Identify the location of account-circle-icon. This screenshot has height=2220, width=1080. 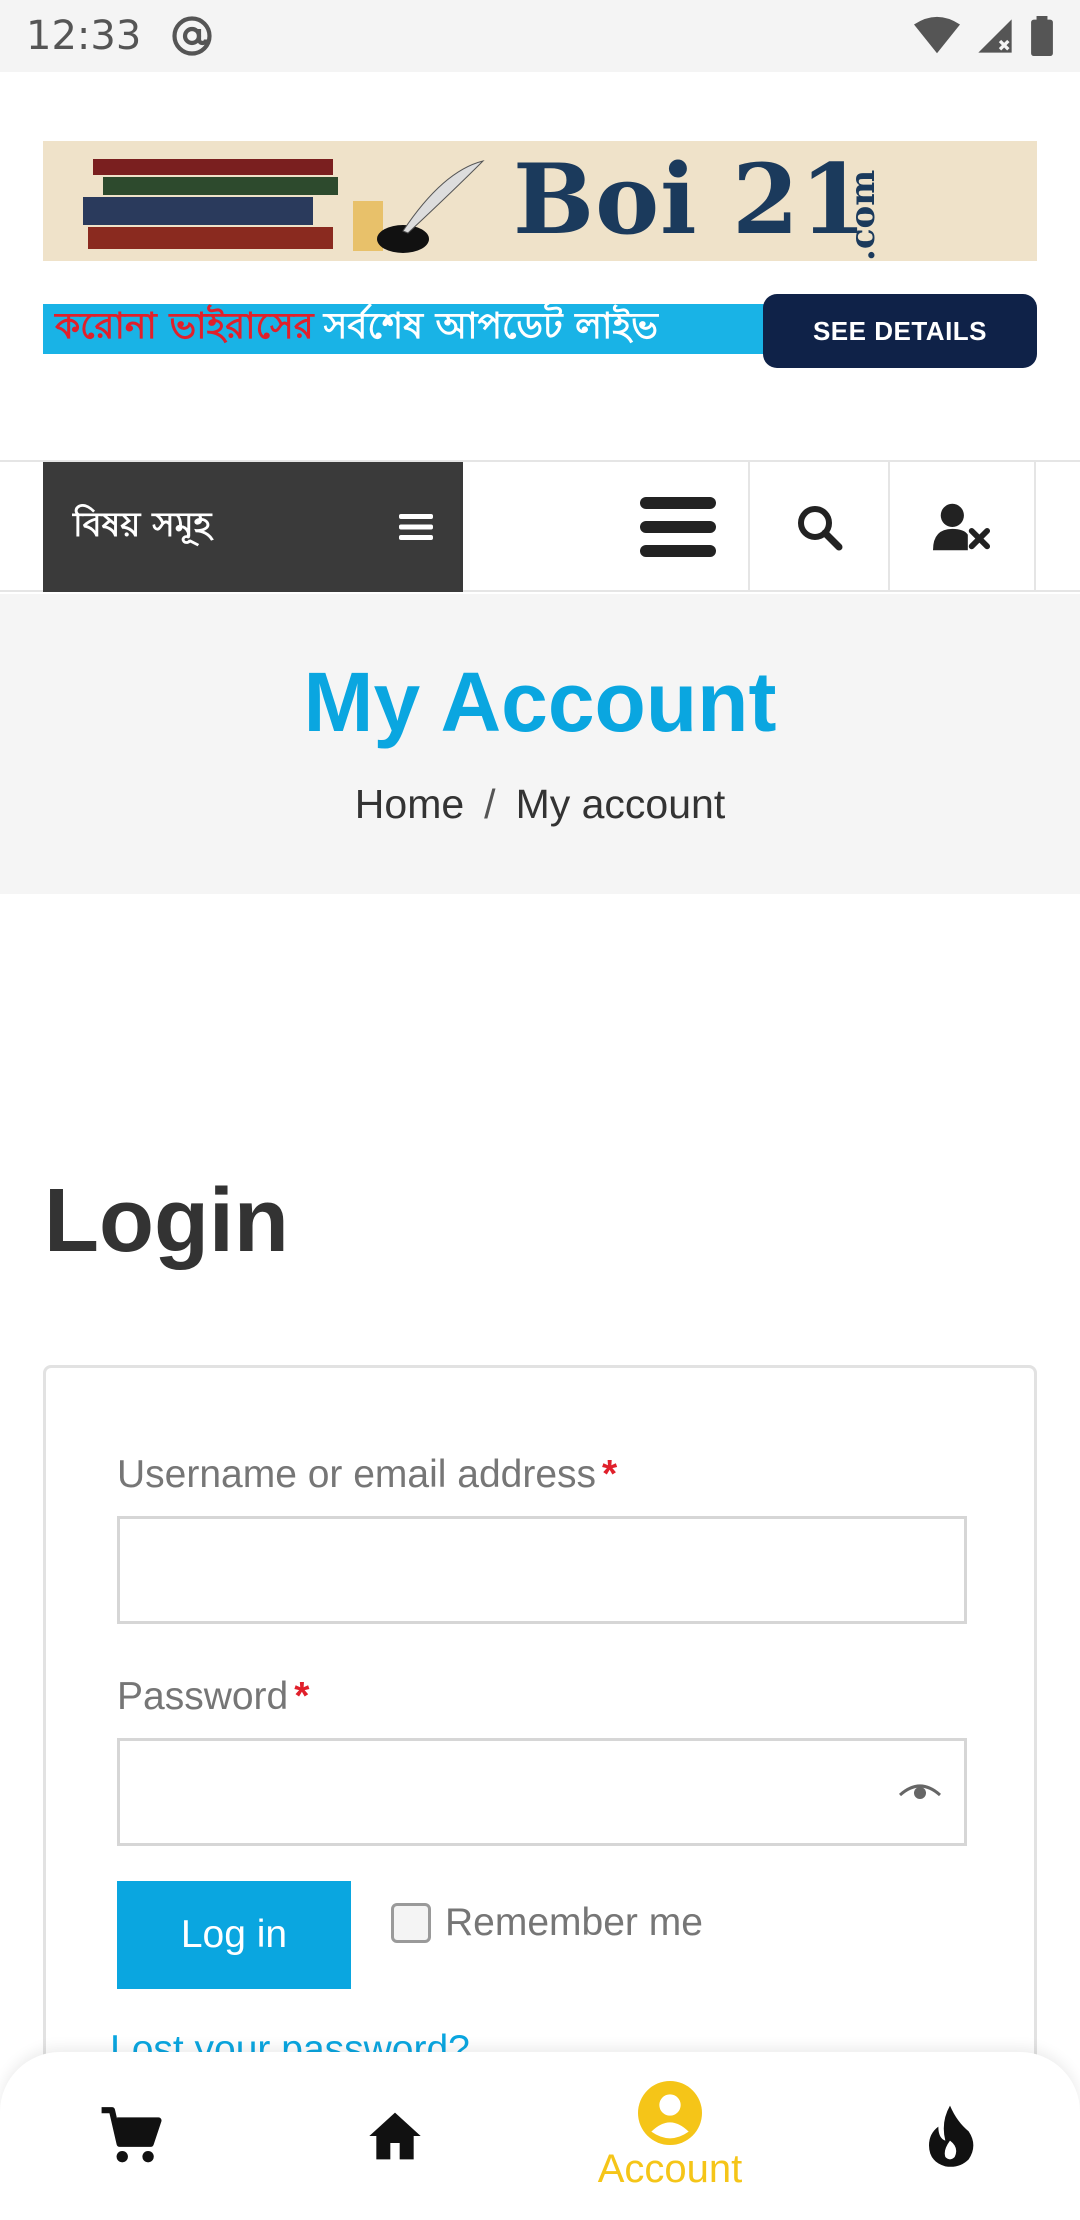
(670, 2112).